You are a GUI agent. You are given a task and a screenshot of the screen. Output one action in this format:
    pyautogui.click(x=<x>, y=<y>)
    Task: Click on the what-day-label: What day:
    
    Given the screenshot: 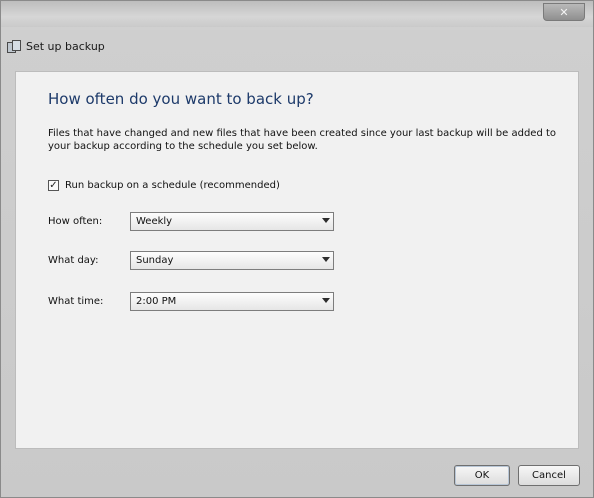 What is the action you would take?
    pyautogui.click(x=73, y=260)
    